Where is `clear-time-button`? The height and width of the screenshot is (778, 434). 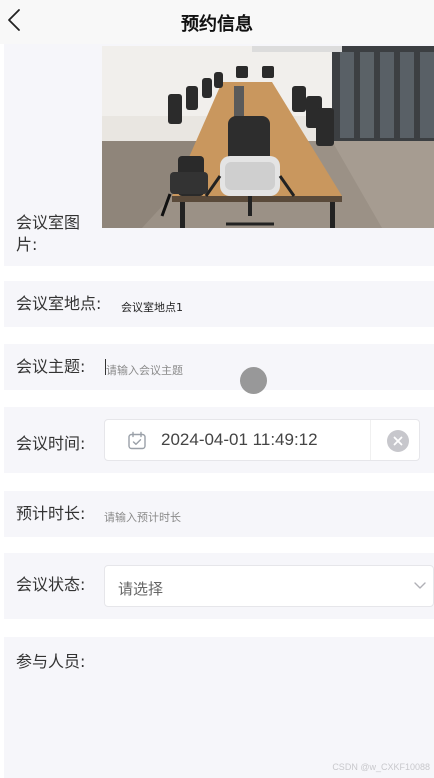
clear-time-button is located at coordinates (398, 441).